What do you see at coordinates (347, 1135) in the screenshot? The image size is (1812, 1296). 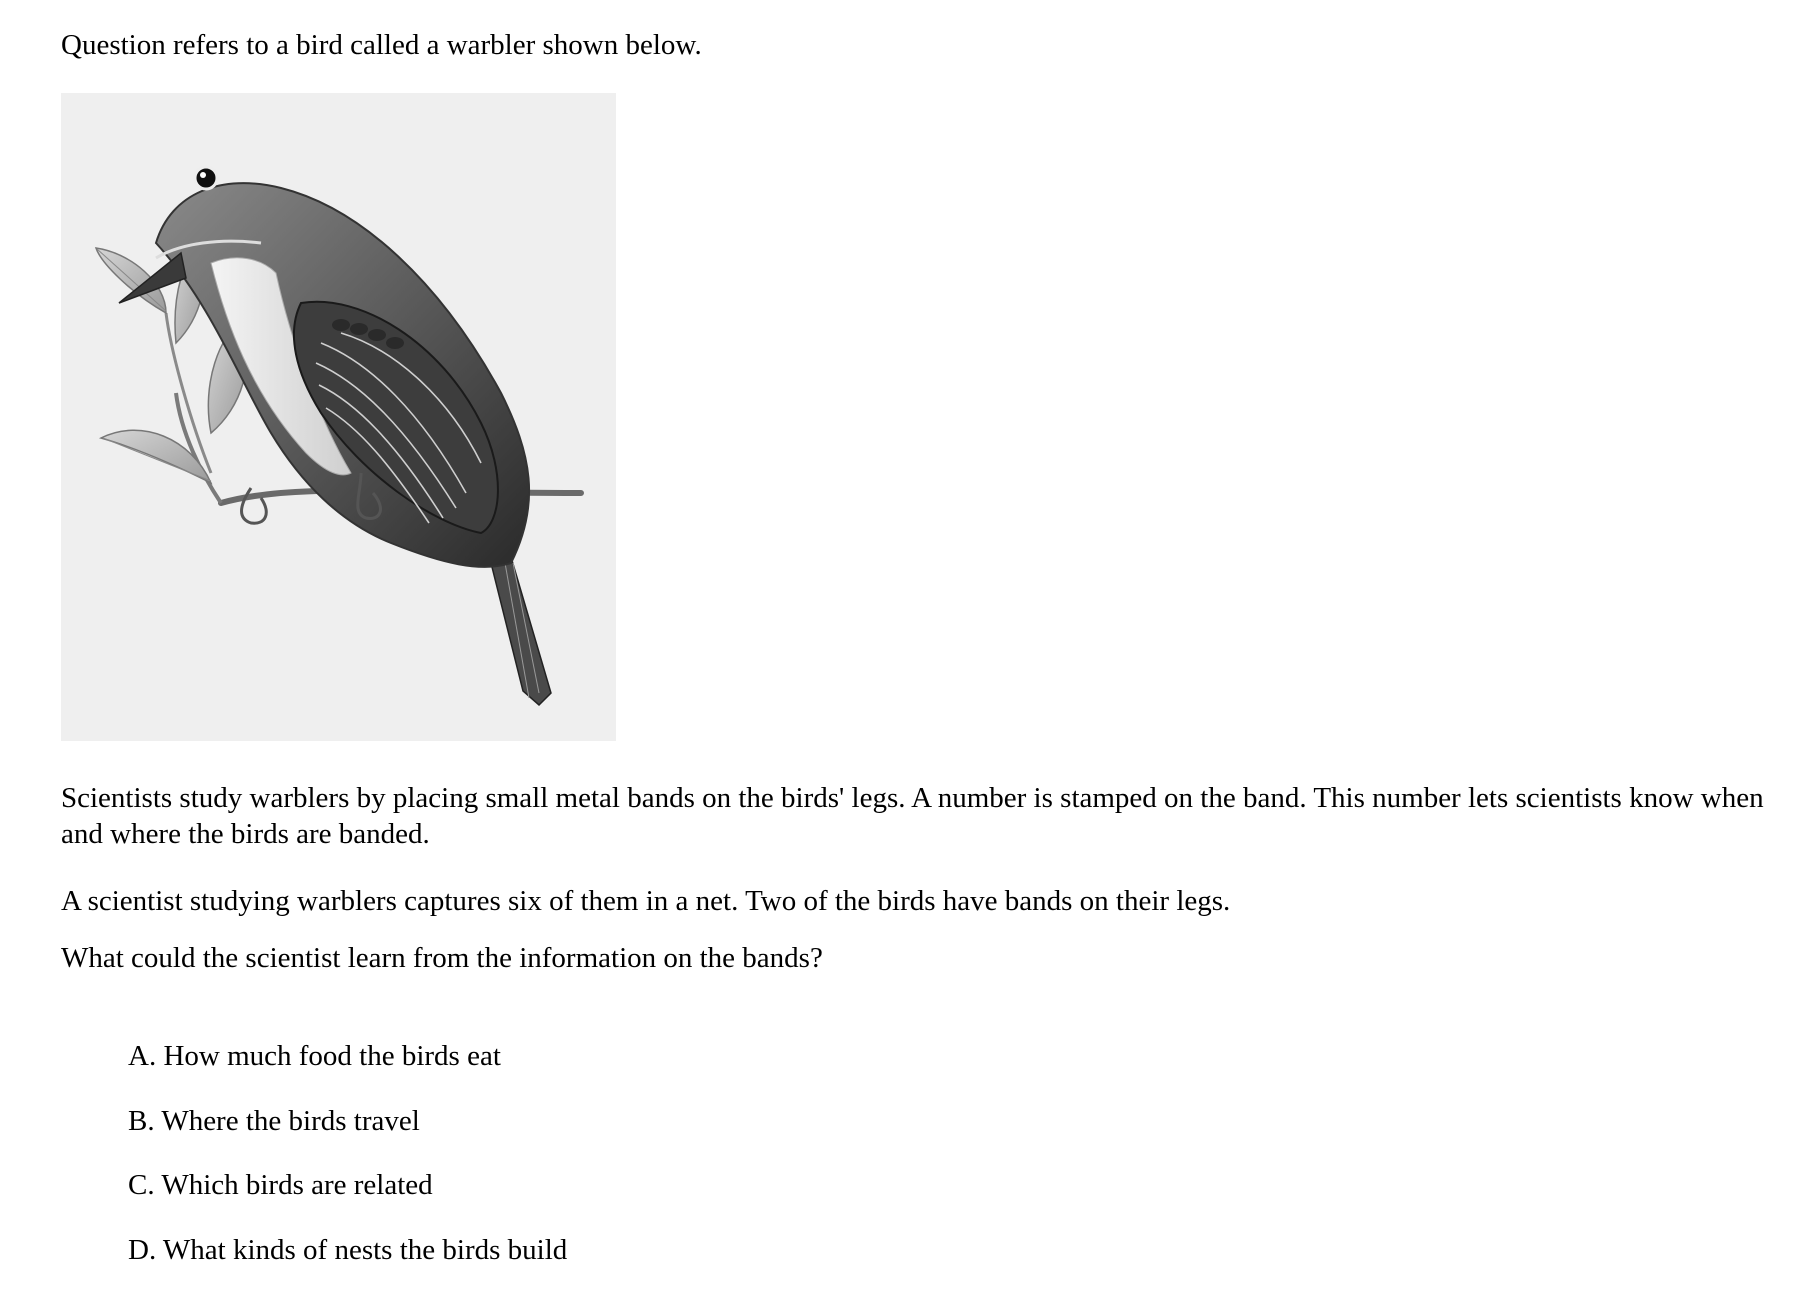 I see `option-b: B. Where the birds travel` at bounding box center [347, 1135].